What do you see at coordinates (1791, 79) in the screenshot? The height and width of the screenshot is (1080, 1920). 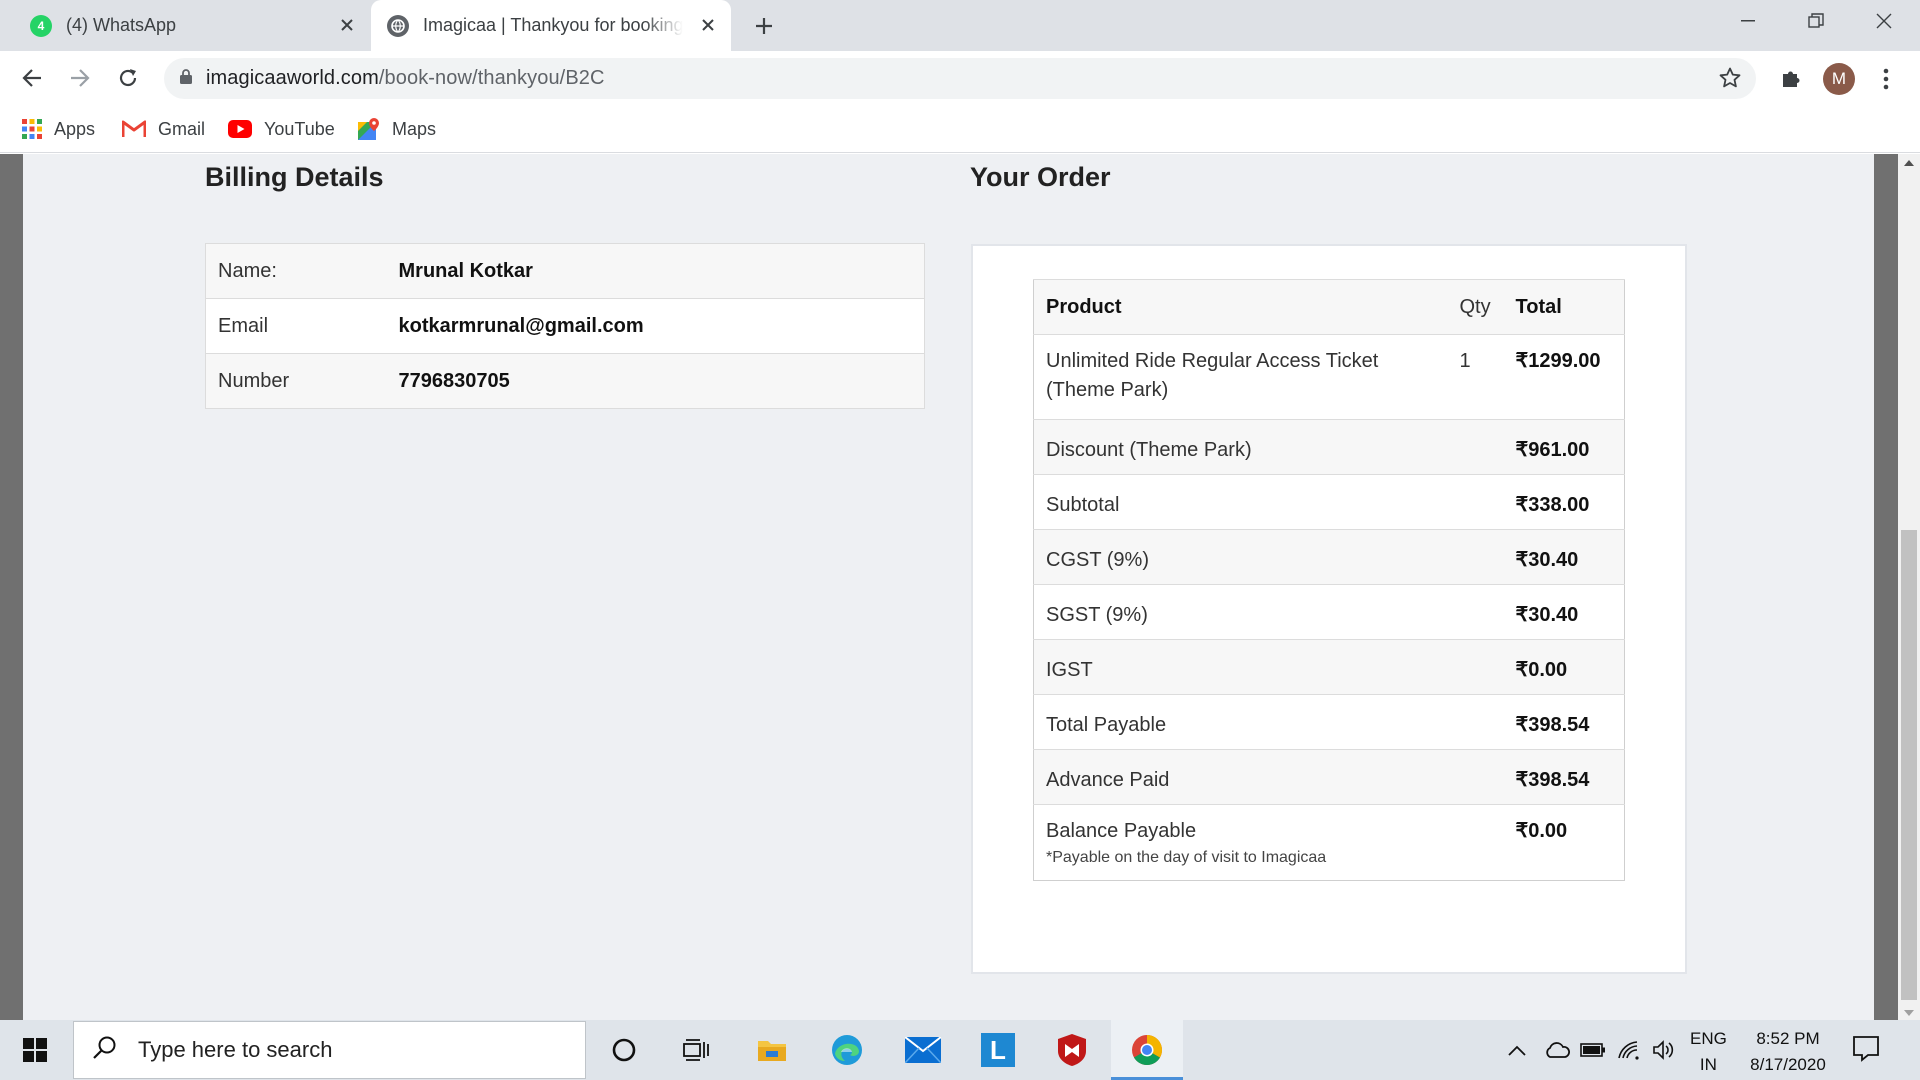 I see `extensions-puzzle-icon` at bounding box center [1791, 79].